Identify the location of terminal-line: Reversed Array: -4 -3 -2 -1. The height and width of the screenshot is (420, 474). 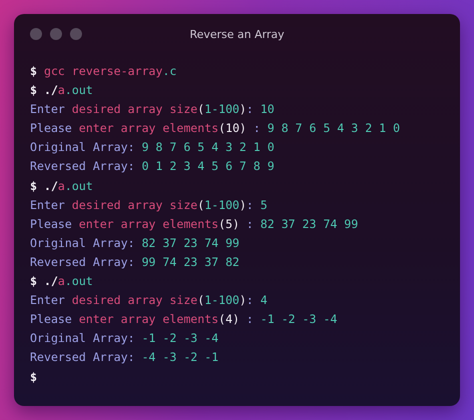
(124, 357).